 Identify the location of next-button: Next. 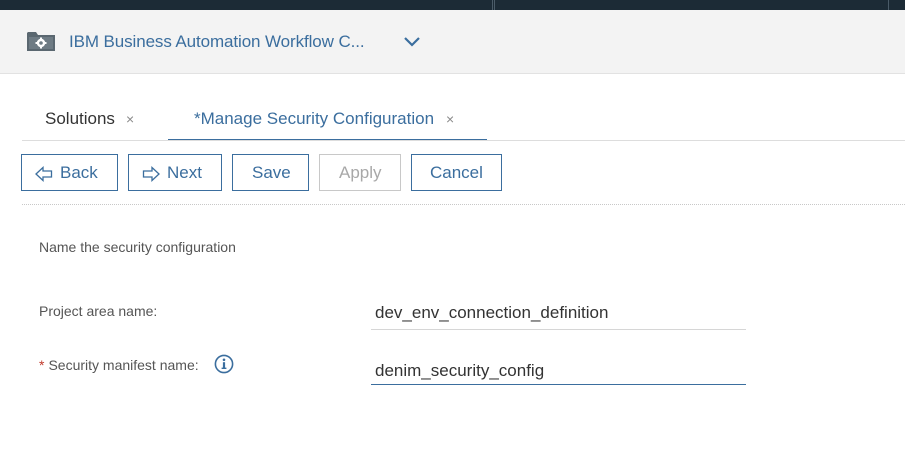
(175, 172).